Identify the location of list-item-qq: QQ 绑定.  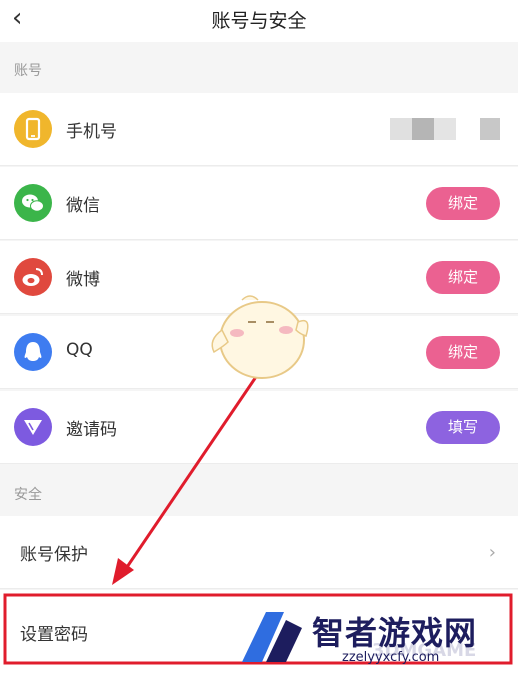
(259, 352).